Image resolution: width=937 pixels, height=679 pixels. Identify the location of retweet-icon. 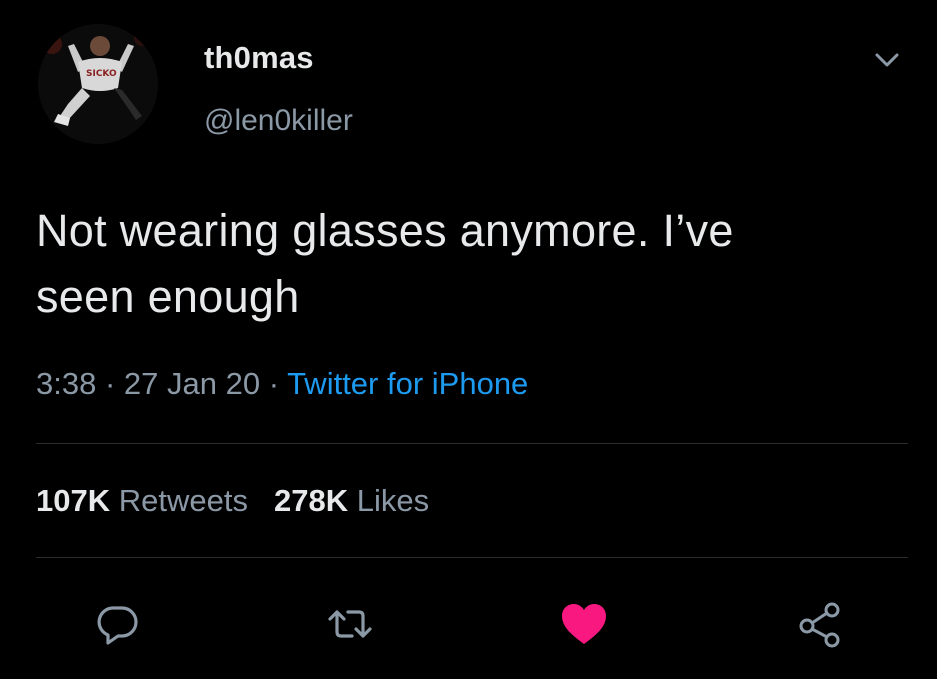
(350, 624).